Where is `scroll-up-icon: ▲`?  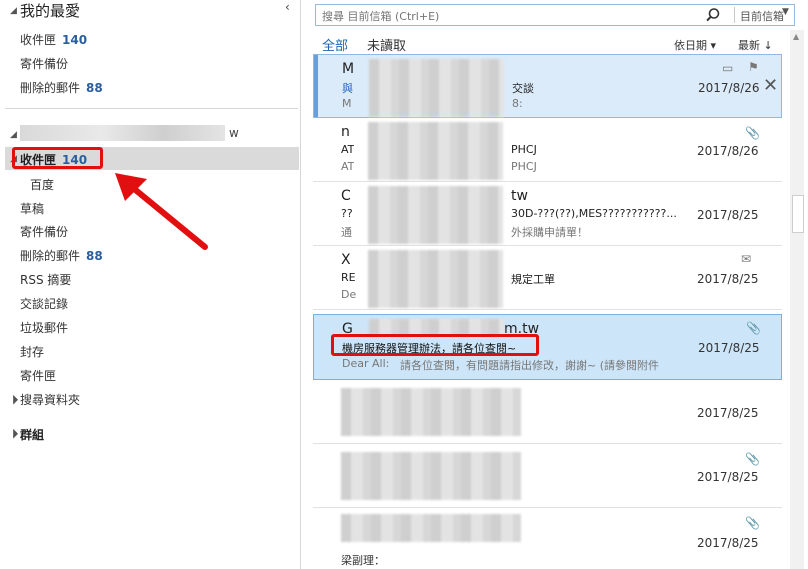 scroll-up-icon: ▲ is located at coordinates (796, 36).